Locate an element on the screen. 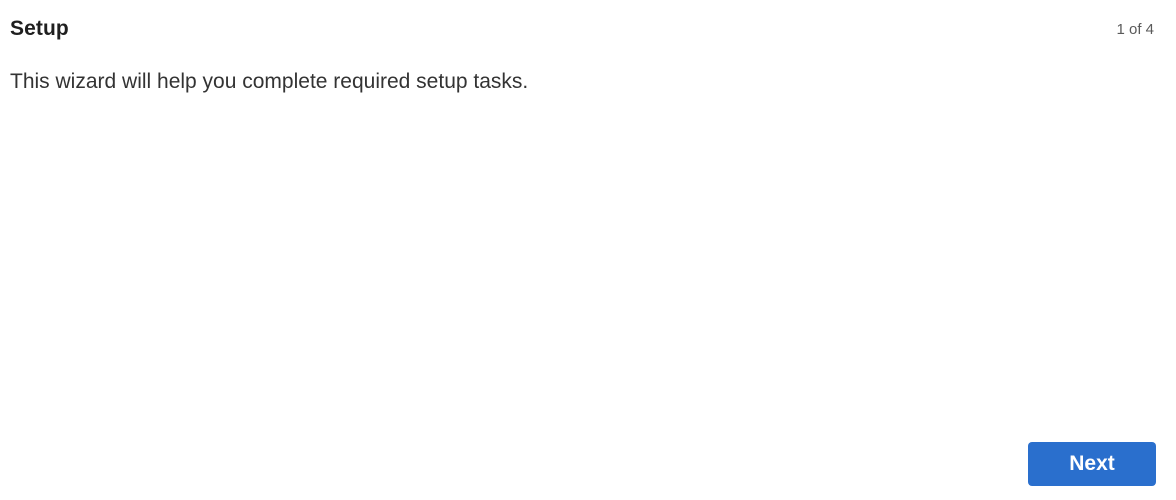  wizard-header: Setup 1 of 4 is located at coordinates (582, 29).